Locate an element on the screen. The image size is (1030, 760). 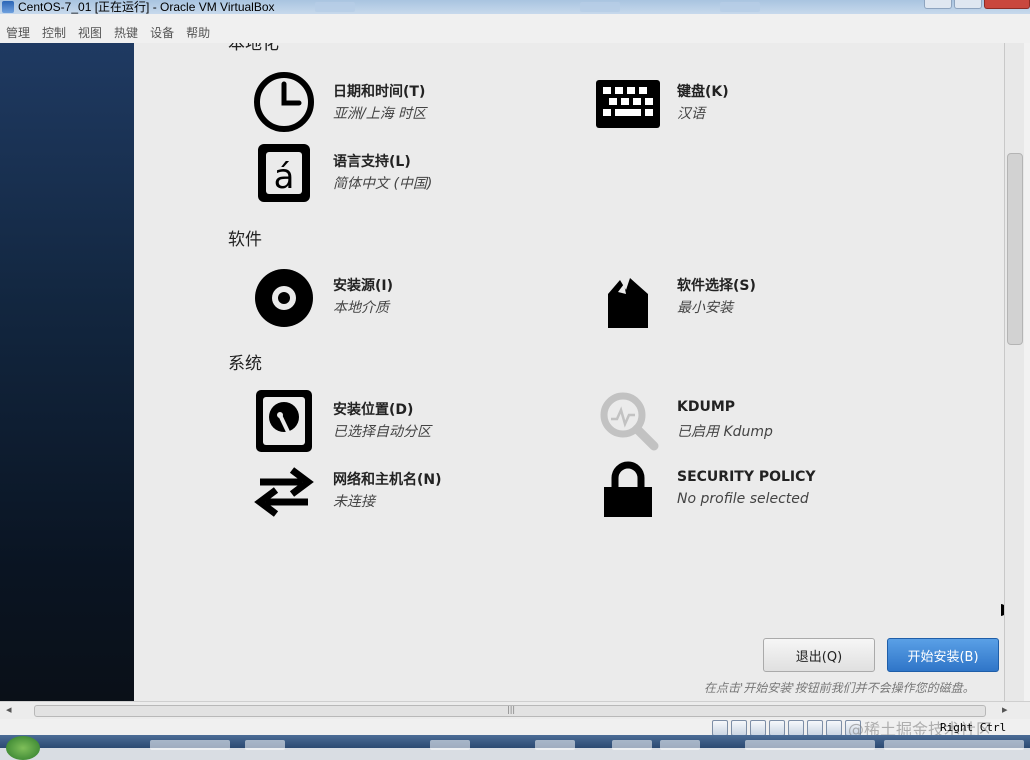
menu-view: 视图 is located at coordinates (90, 28).